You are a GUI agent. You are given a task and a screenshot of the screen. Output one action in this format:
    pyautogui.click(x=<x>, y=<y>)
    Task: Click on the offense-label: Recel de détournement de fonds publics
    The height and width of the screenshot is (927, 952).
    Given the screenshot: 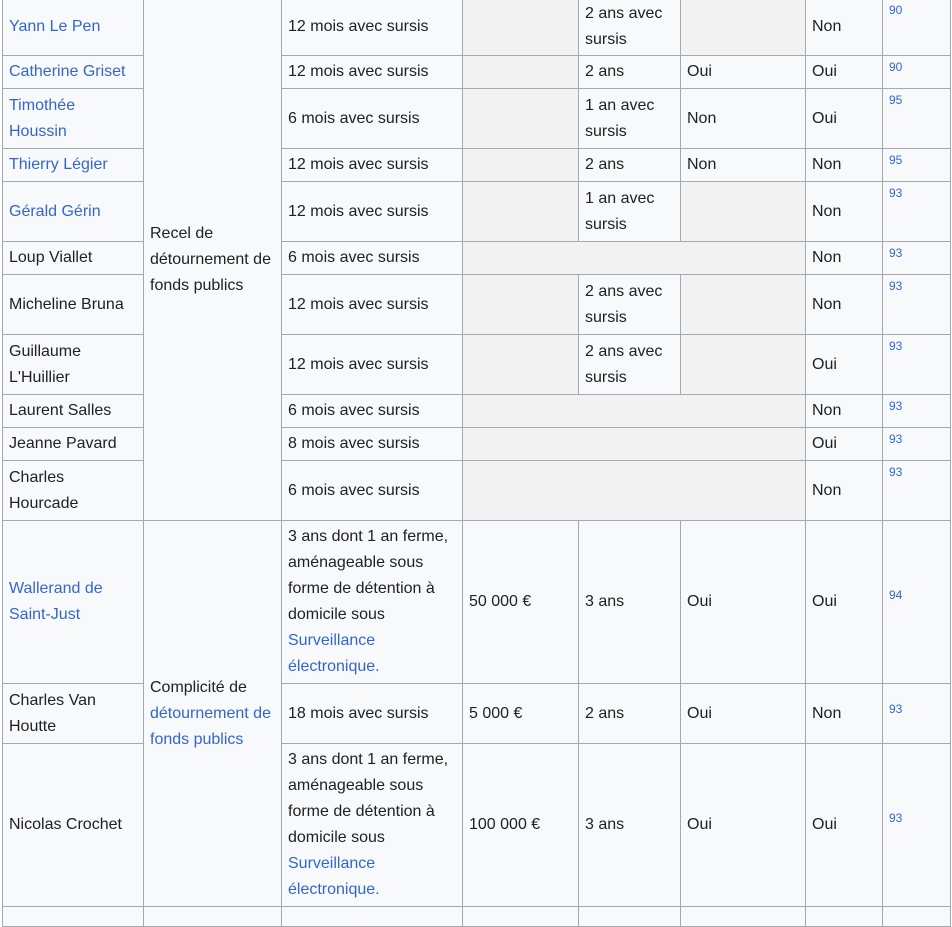 What is the action you would take?
    pyautogui.click(x=210, y=259)
    